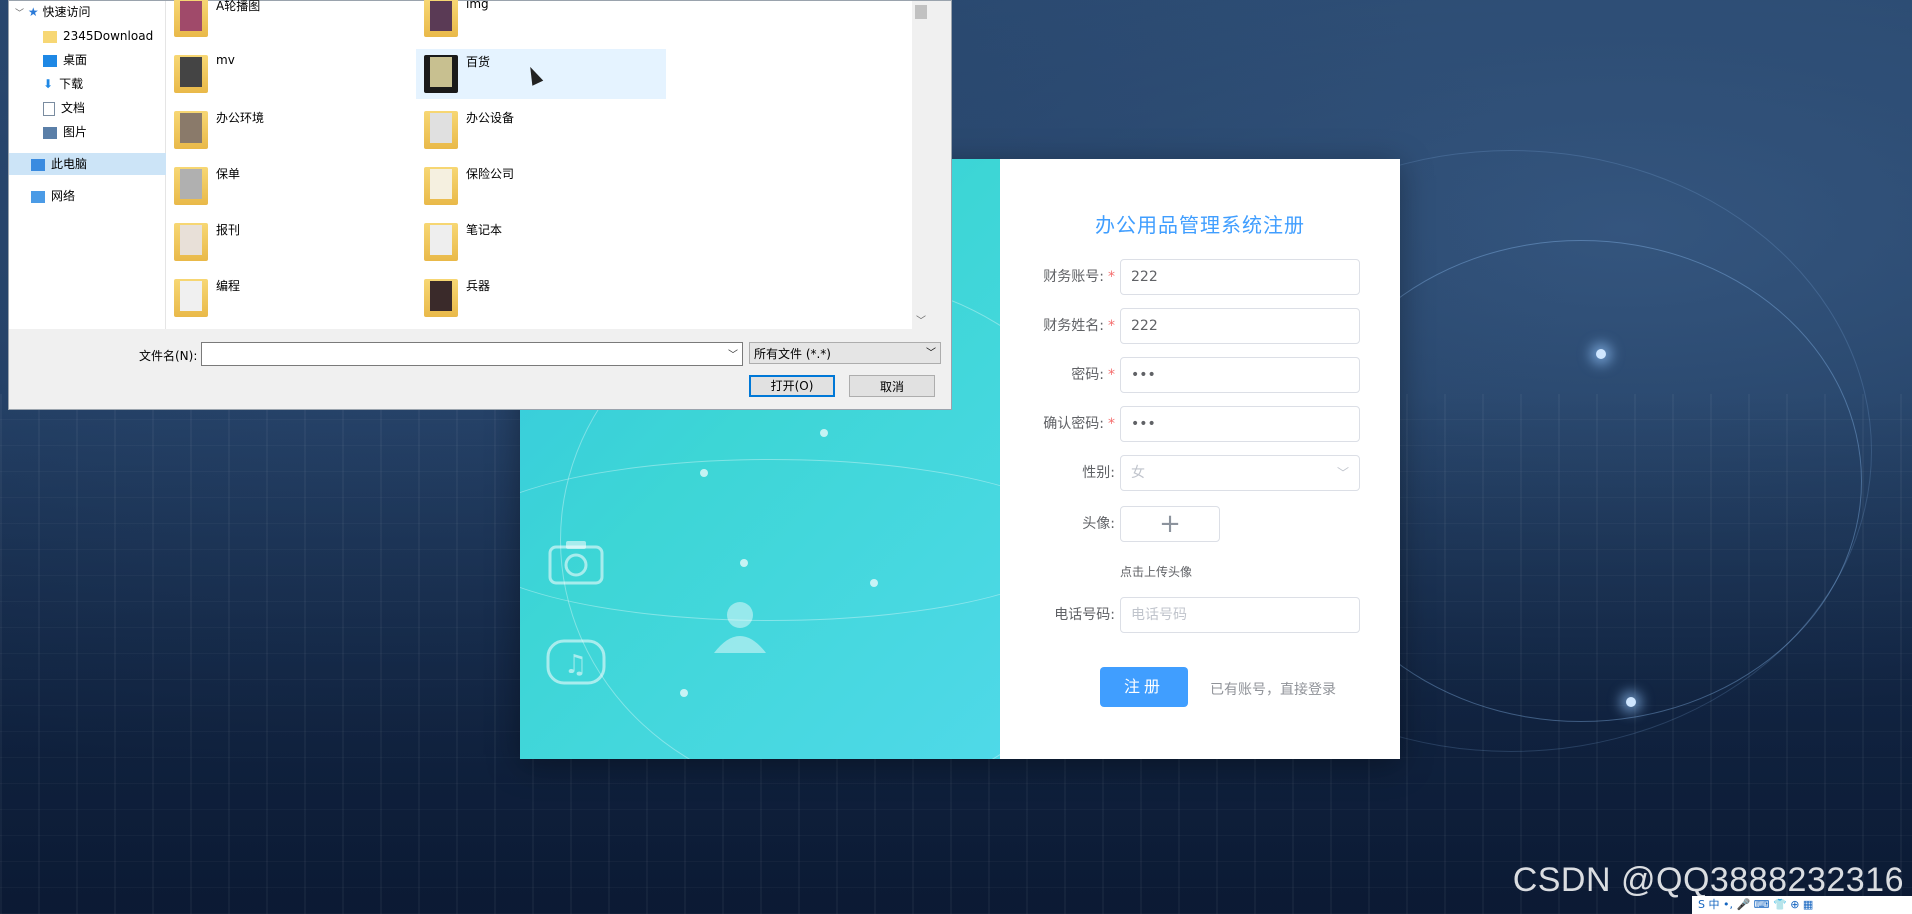  What do you see at coordinates (38, 196) in the screenshot?
I see `network-icon` at bounding box center [38, 196].